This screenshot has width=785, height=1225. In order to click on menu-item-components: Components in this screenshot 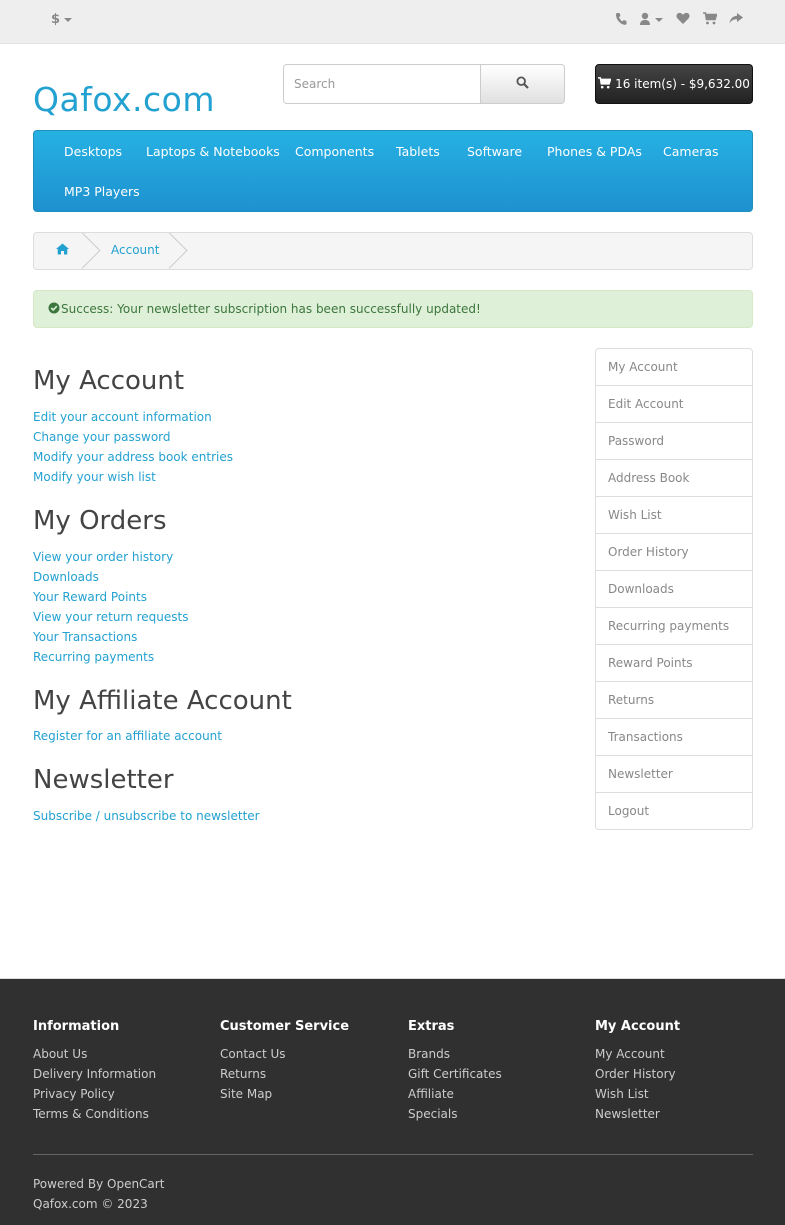, I will do `click(334, 151)`.